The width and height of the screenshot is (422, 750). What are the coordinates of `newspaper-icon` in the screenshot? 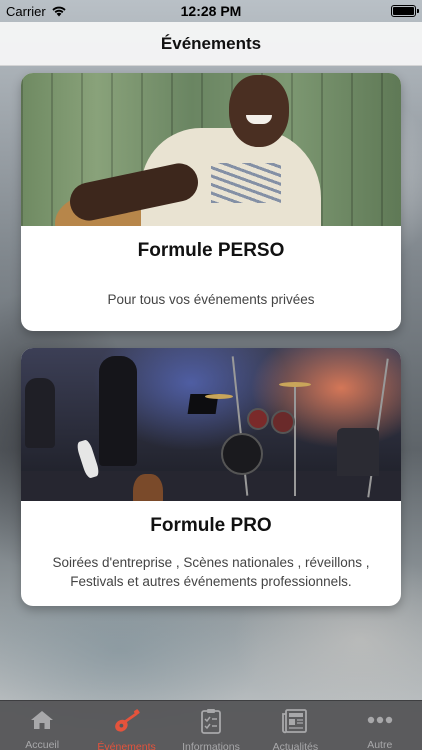 It's located at (295, 721).